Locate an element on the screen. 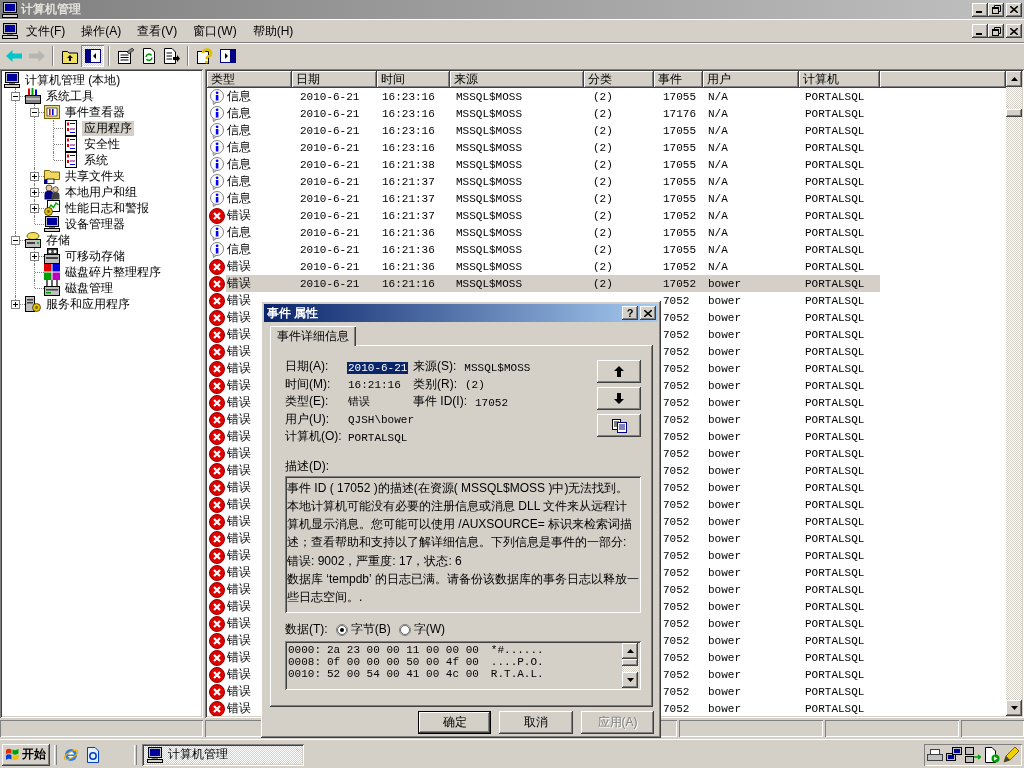  restore-icon is located at coordinates (996, 31).